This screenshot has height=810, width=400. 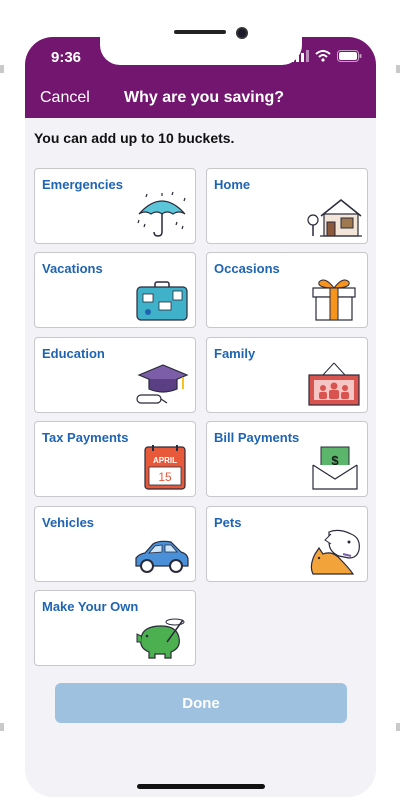 What do you see at coordinates (72, 268) in the screenshot?
I see `bucket-label: Vacations` at bounding box center [72, 268].